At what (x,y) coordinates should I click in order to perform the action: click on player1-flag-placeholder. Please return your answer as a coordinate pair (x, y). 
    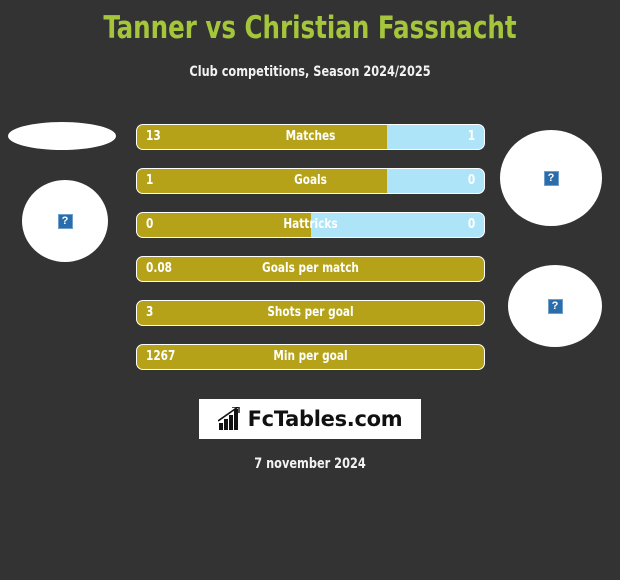
    Looking at the image, I should click on (62, 136).